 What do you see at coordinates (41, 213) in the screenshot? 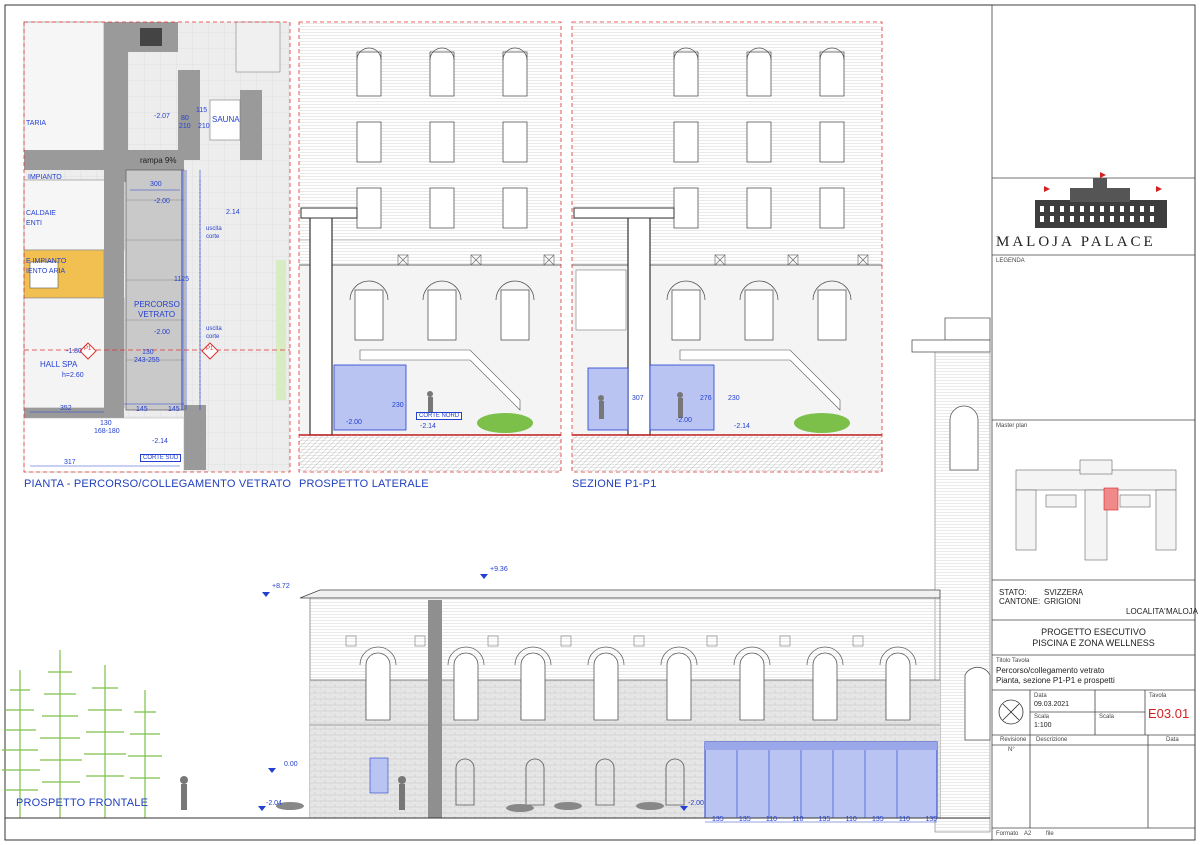
I see `room-caldaie: CALDAIE` at bounding box center [41, 213].